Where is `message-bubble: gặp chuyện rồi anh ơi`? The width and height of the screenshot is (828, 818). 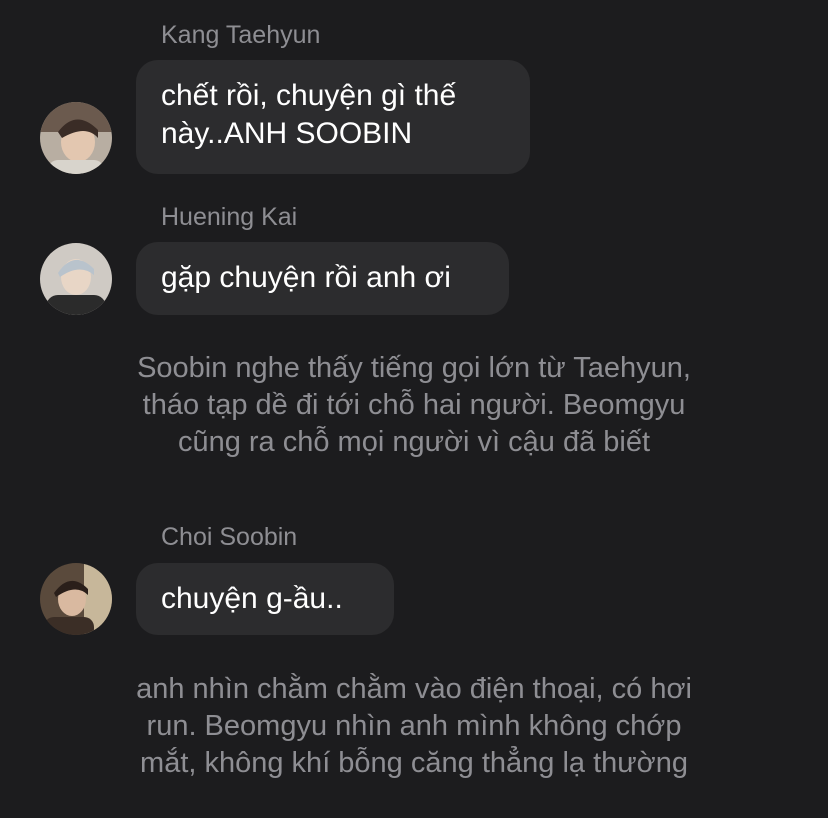 message-bubble: gặp chuyện rồi anh ơi is located at coordinates (322, 278).